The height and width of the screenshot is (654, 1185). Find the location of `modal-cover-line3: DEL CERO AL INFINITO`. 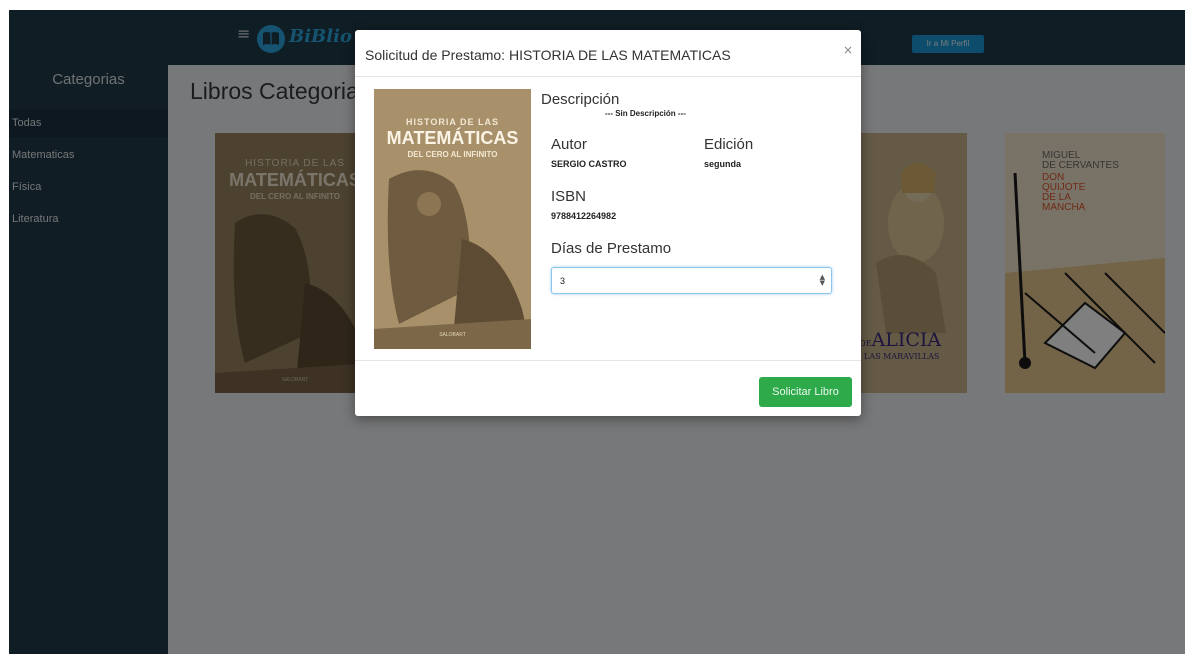

modal-cover-line3: DEL CERO AL INFINITO is located at coordinates (452, 154).